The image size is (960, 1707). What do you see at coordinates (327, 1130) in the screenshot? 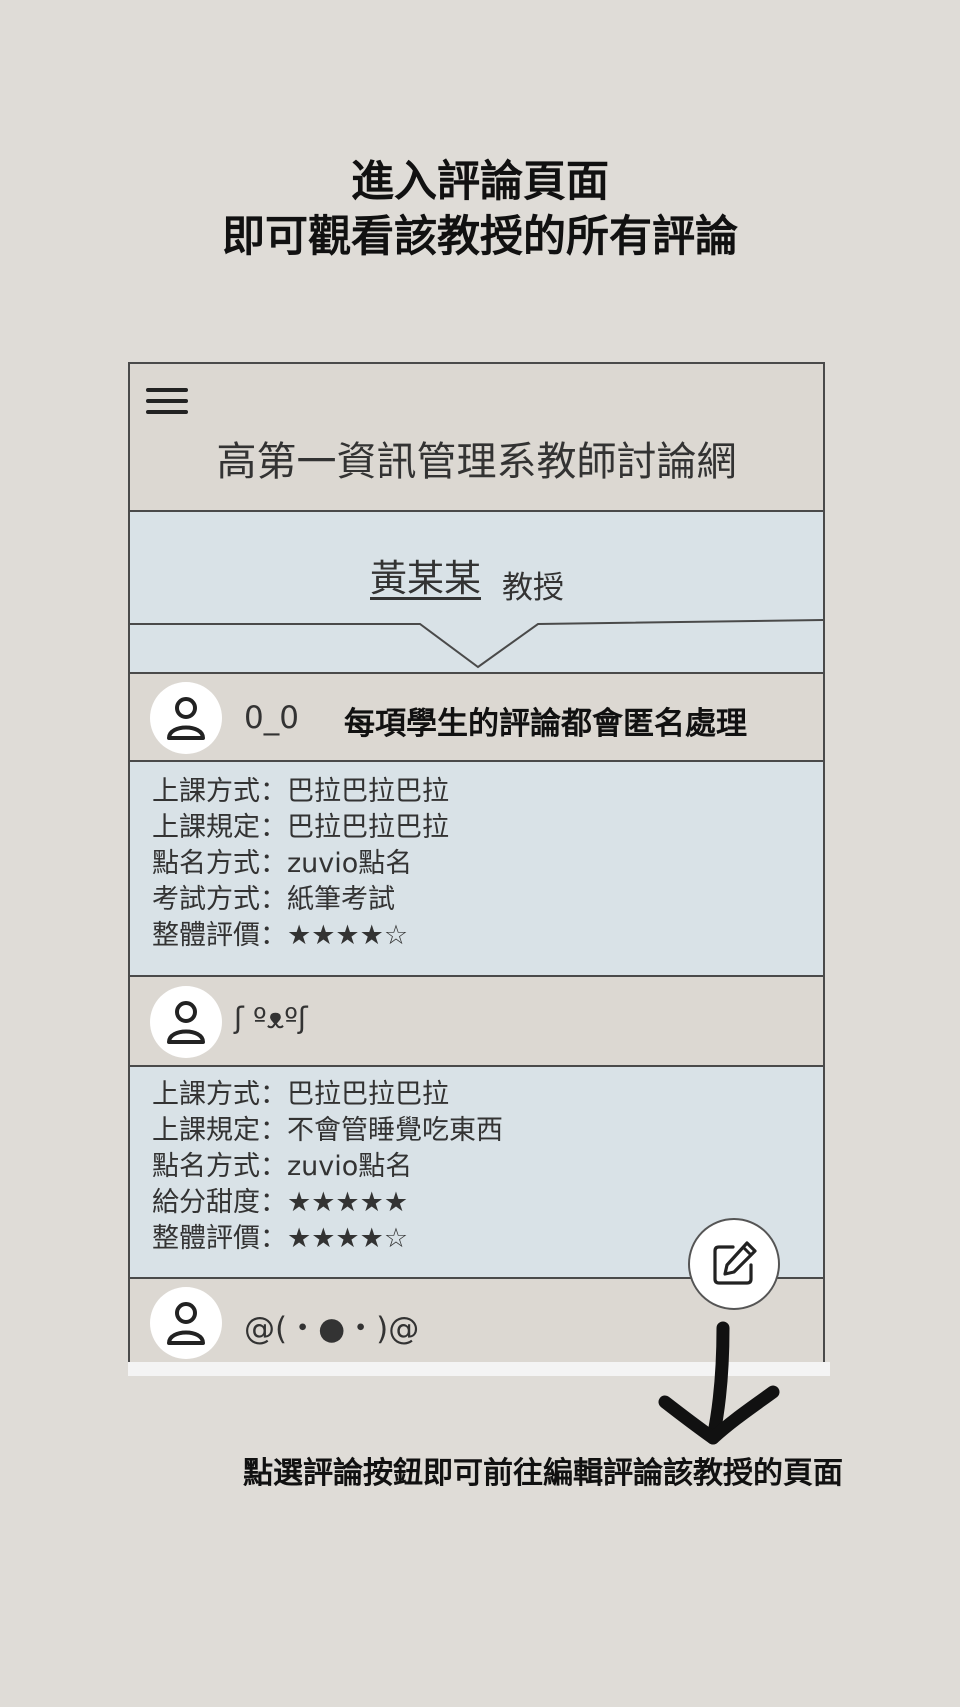
I see `review-line: 上課規定：不會管睡覺吃東西` at bounding box center [327, 1130].